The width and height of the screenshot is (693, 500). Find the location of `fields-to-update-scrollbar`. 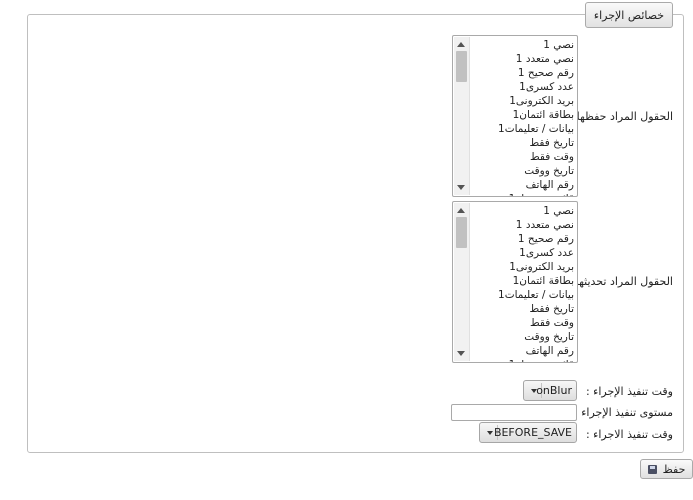

fields-to-update-scrollbar is located at coordinates (462, 282).